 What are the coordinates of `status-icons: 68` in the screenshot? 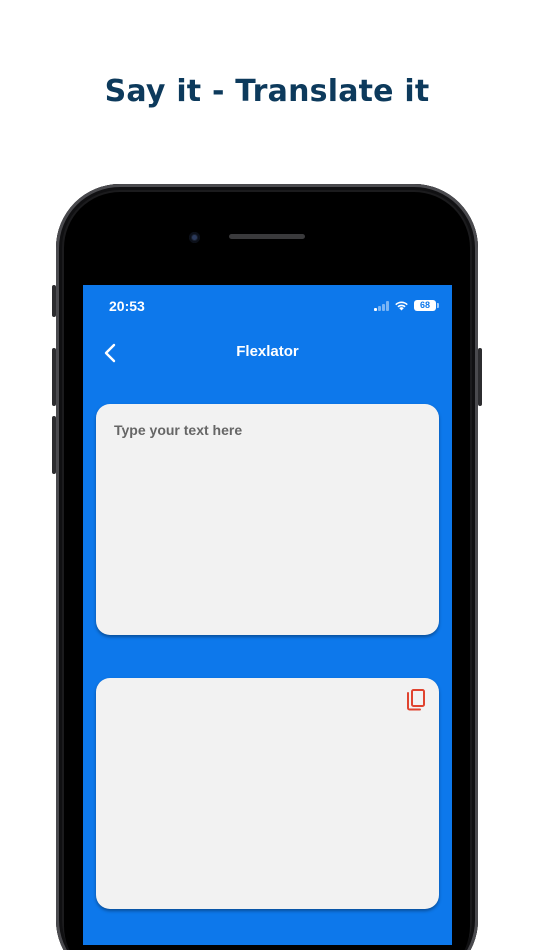 It's located at (406, 305).